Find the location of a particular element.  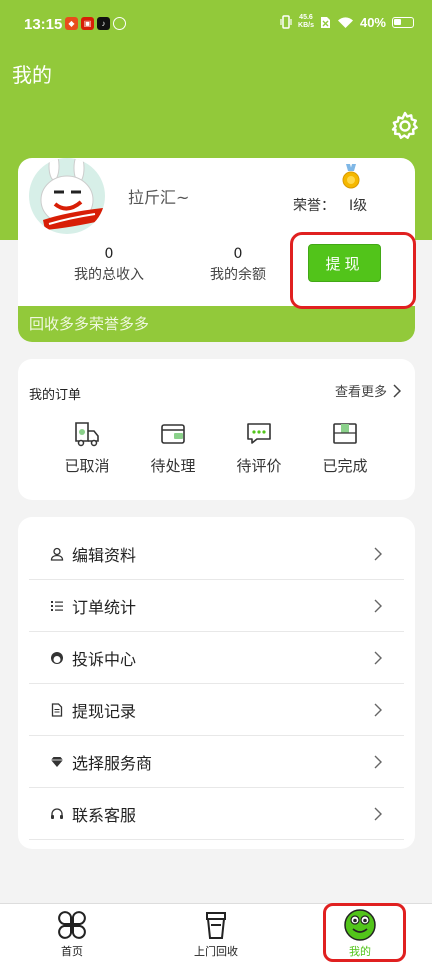

pending-order-icon is located at coordinates (173, 434).